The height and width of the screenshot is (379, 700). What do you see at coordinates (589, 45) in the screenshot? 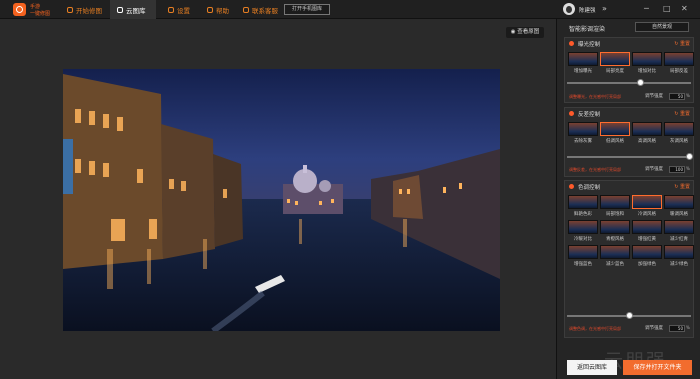
I see `section-title: 曝光控制` at bounding box center [589, 45].